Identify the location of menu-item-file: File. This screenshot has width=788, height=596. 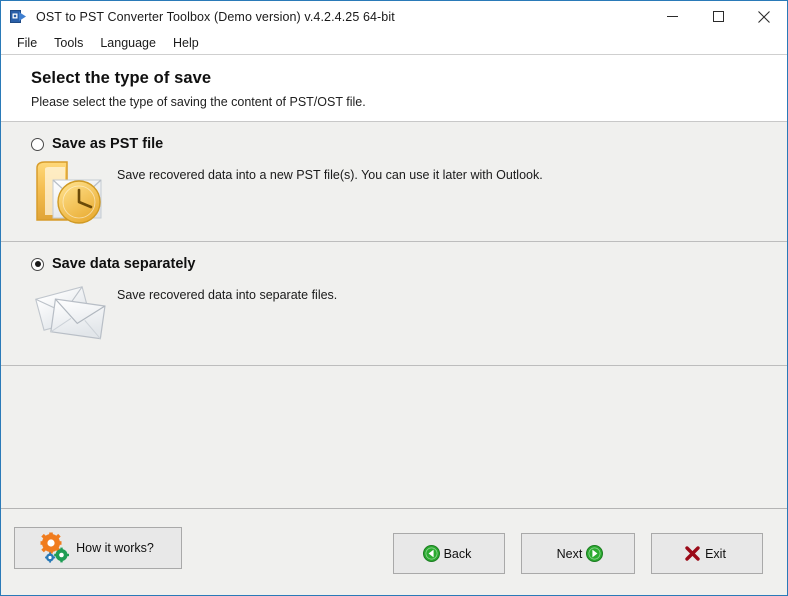
(27, 43).